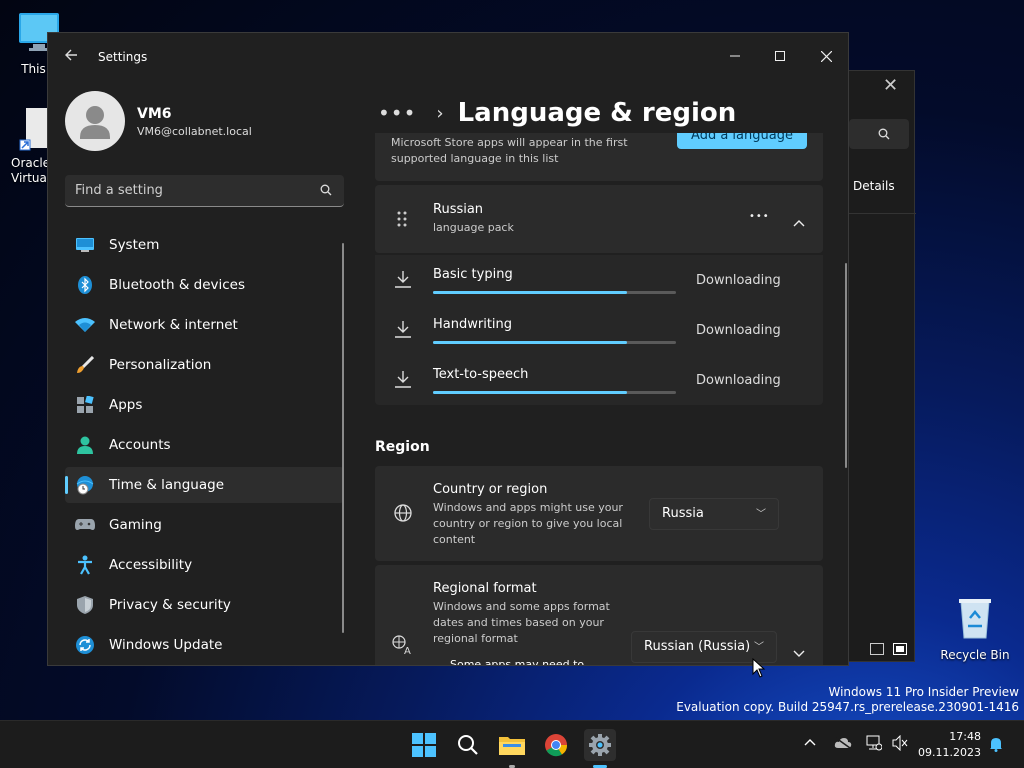 This screenshot has height=768, width=1024. What do you see at coordinates (597, 113) in the screenshot?
I see `page-title: Language & region` at bounding box center [597, 113].